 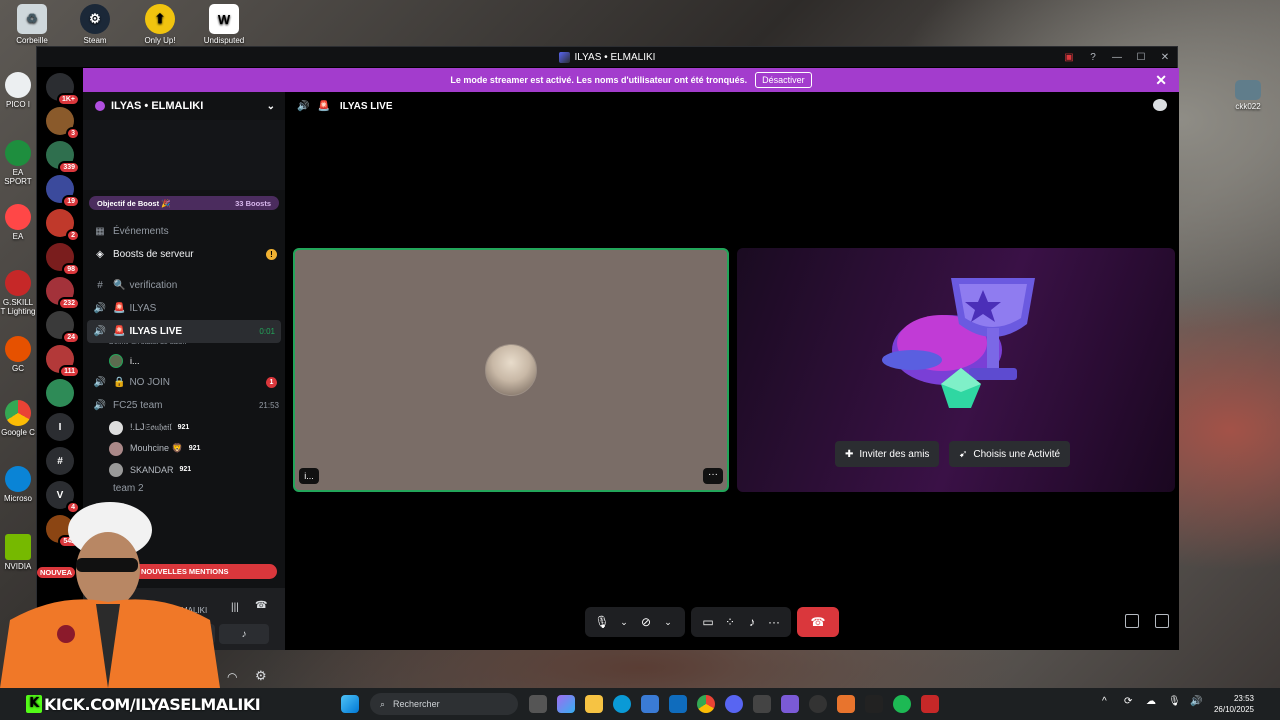 What do you see at coordinates (1151, 701) in the screenshot?
I see `tray-cloud-icon: ☁` at bounding box center [1151, 701].